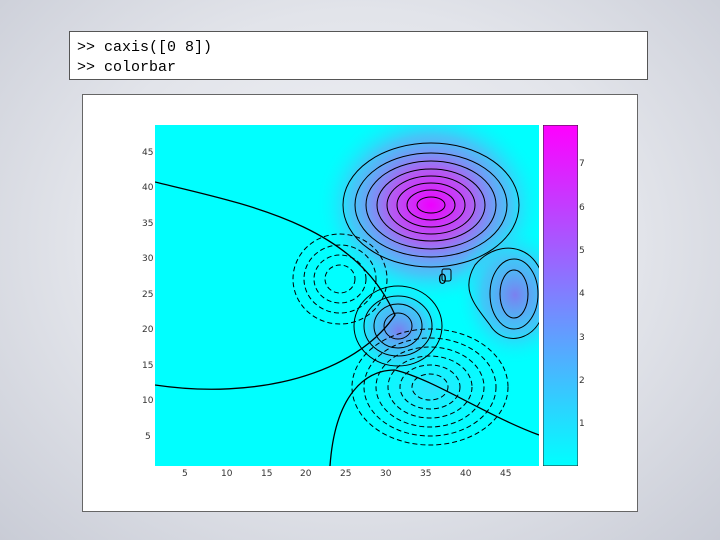 Image resolution: width=720 pixels, height=540 pixels. What do you see at coordinates (148, 188) in the screenshot?
I see `y-tick-label: 40` at bounding box center [148, 188].